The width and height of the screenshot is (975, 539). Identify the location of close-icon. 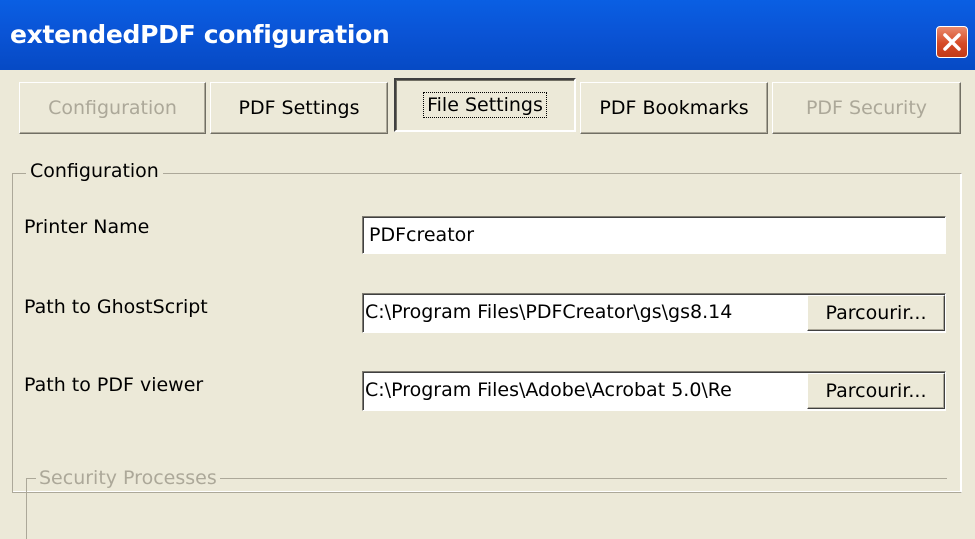
(952, 42).